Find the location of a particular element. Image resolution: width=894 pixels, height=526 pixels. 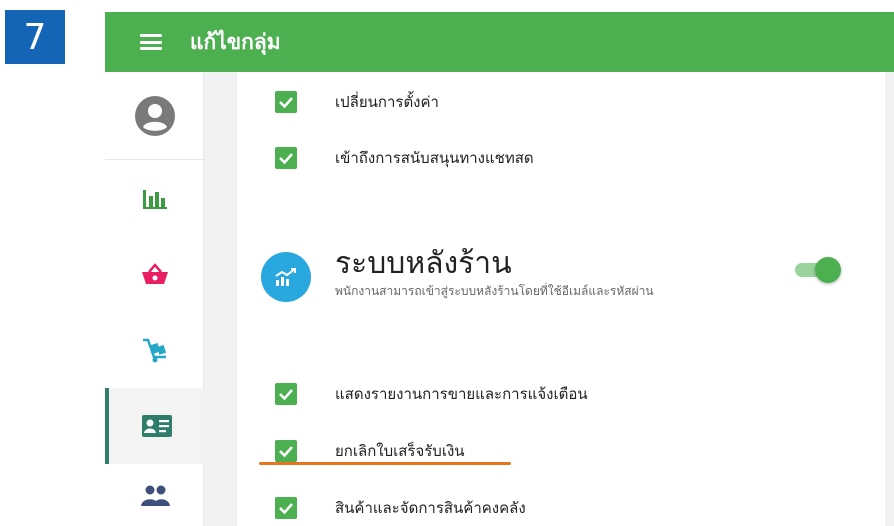

hamburger-menu-icon is located at coordinates (151, 42).